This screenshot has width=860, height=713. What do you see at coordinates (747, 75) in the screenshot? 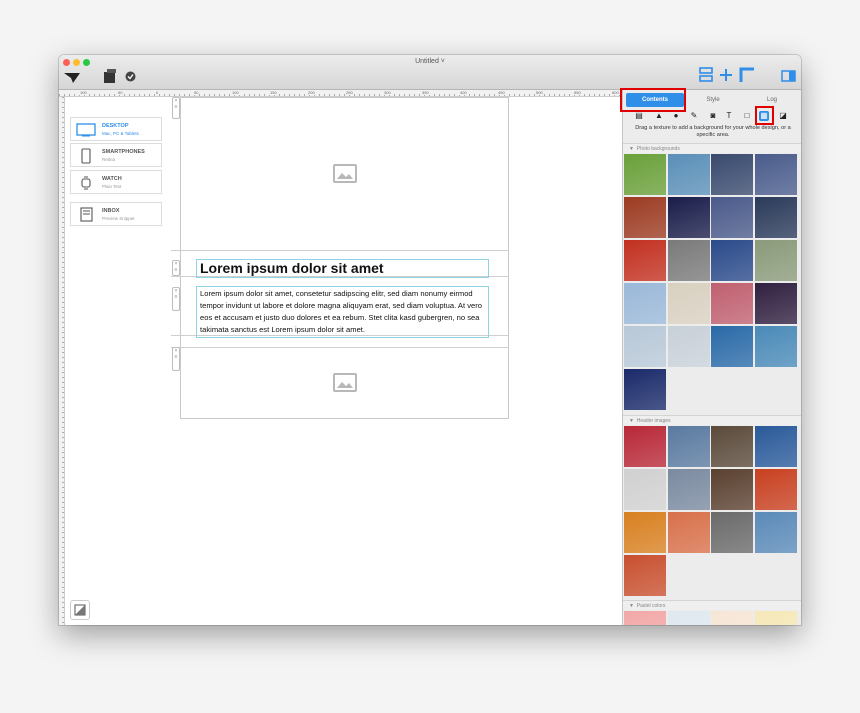
I see `corner-layout-icon` at bounding box center [747, 75].